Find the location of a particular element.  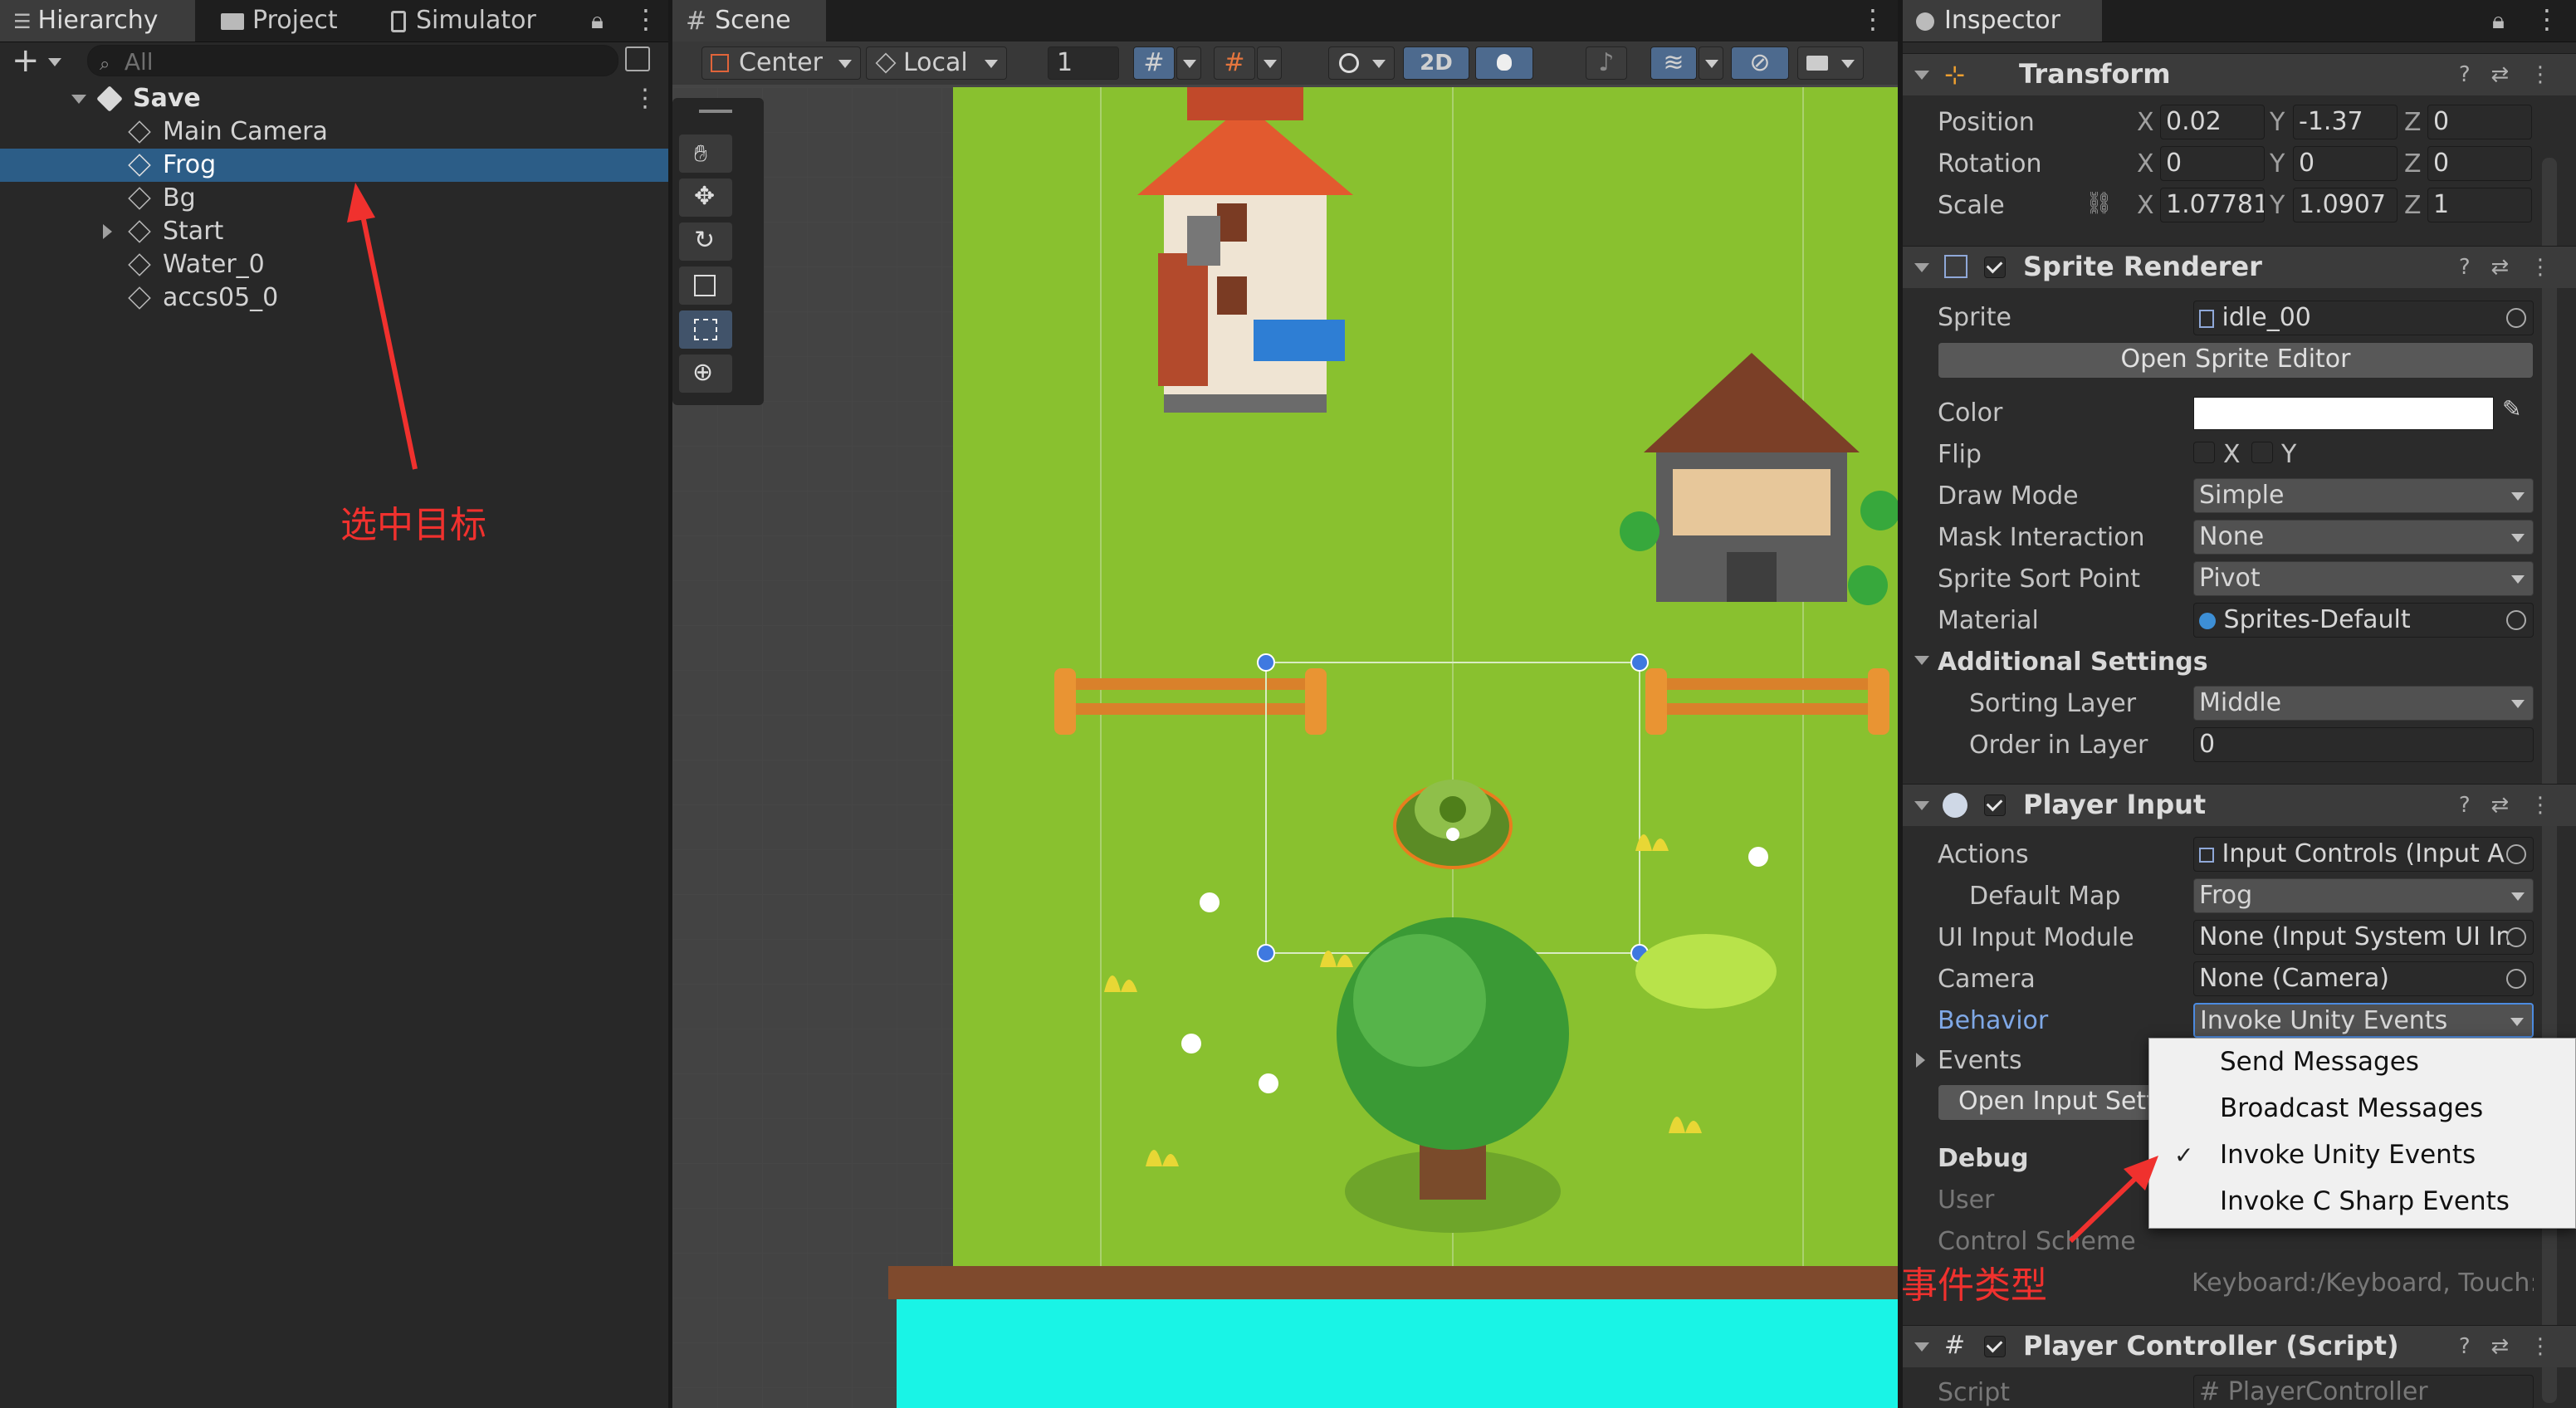

shading-mode-button is located at coordinates (1361, 63).